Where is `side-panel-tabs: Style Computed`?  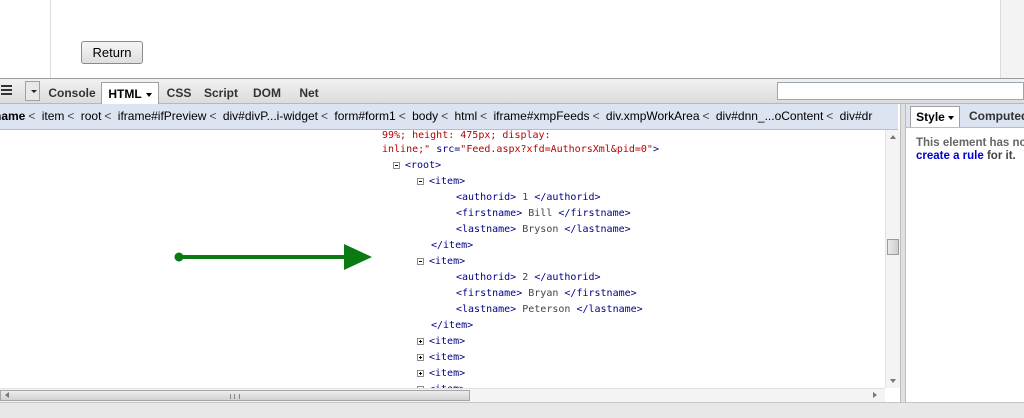
side-panel-tabs: Style Computed is located at coordinates (965, 116).